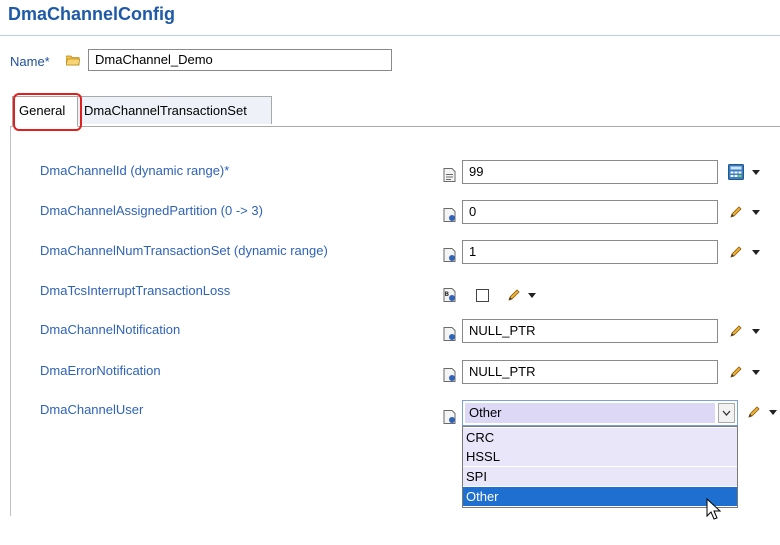 This screenshot has height=545, width=780. I want to click on tab-bar: General DmaChannelTransactionSet, so click(395, 111).